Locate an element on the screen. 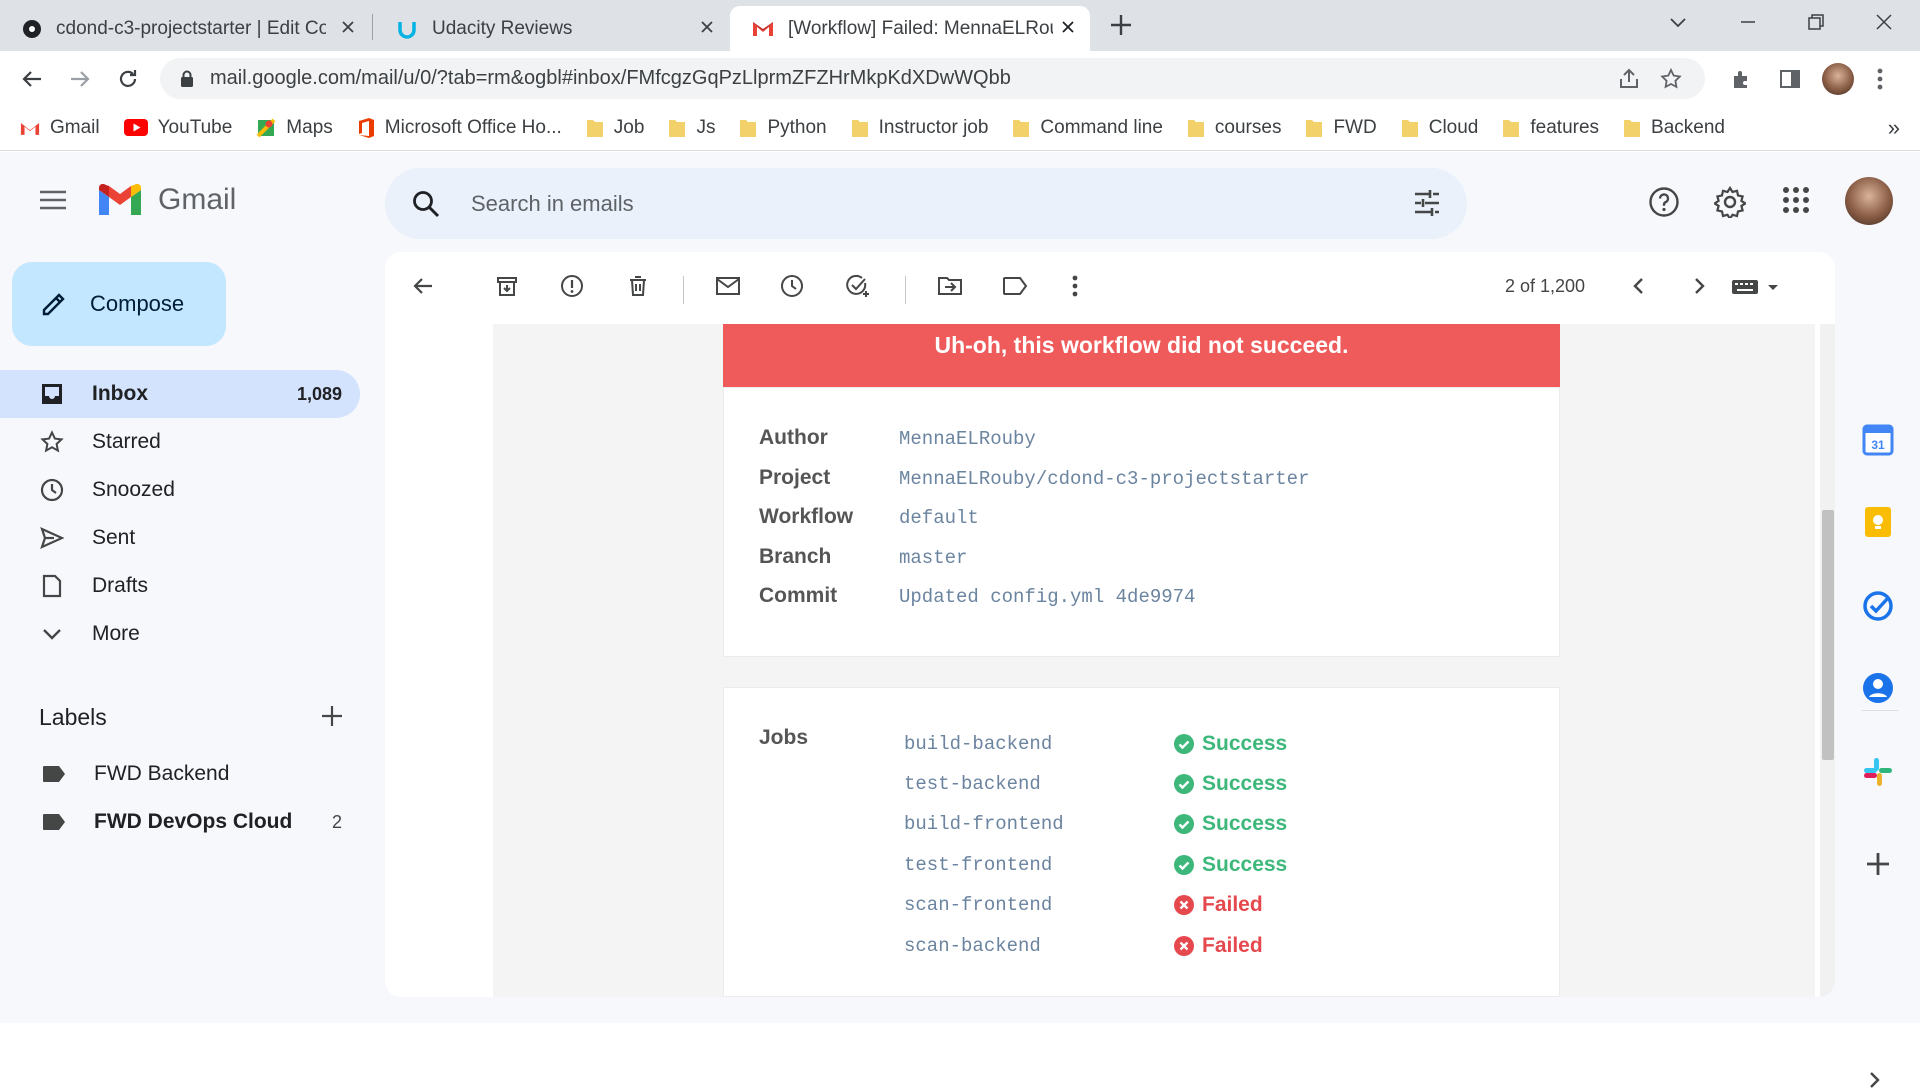 This screenshot has height=1092, width=1920. browser-tab-udacity: Udacity Reviews is located at coordinates (551, 28).